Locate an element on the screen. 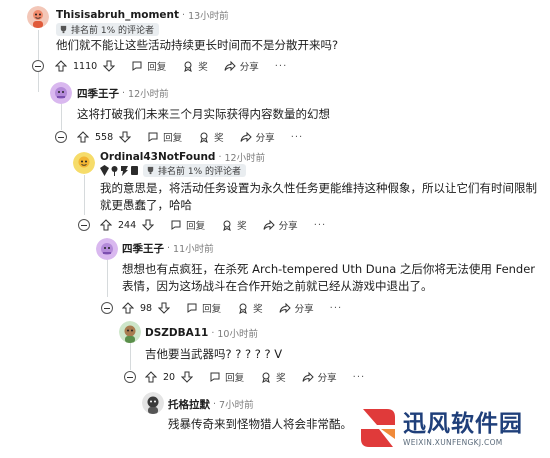 The width and height of the screenshot is (550, 458). user-badges is located at coordinates (120, 170).